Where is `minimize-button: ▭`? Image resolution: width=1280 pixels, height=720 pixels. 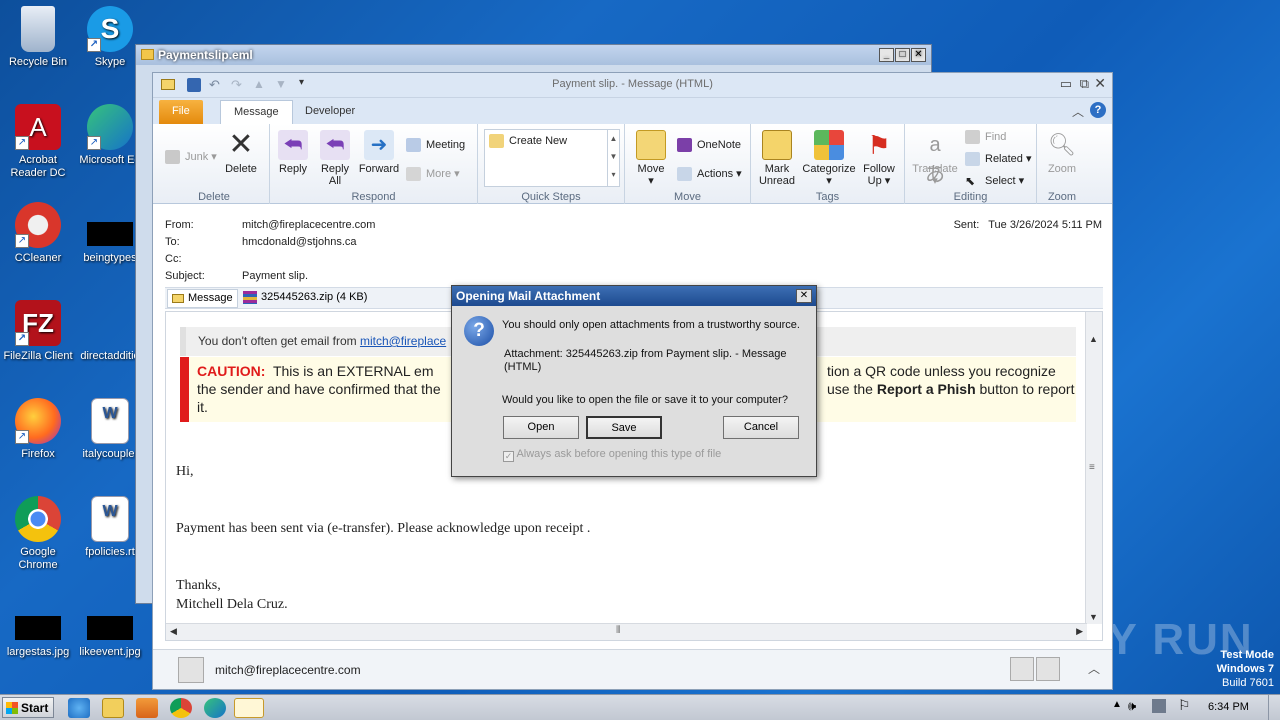 minimize-button: ▭ is located at coordinates (1066, 84).